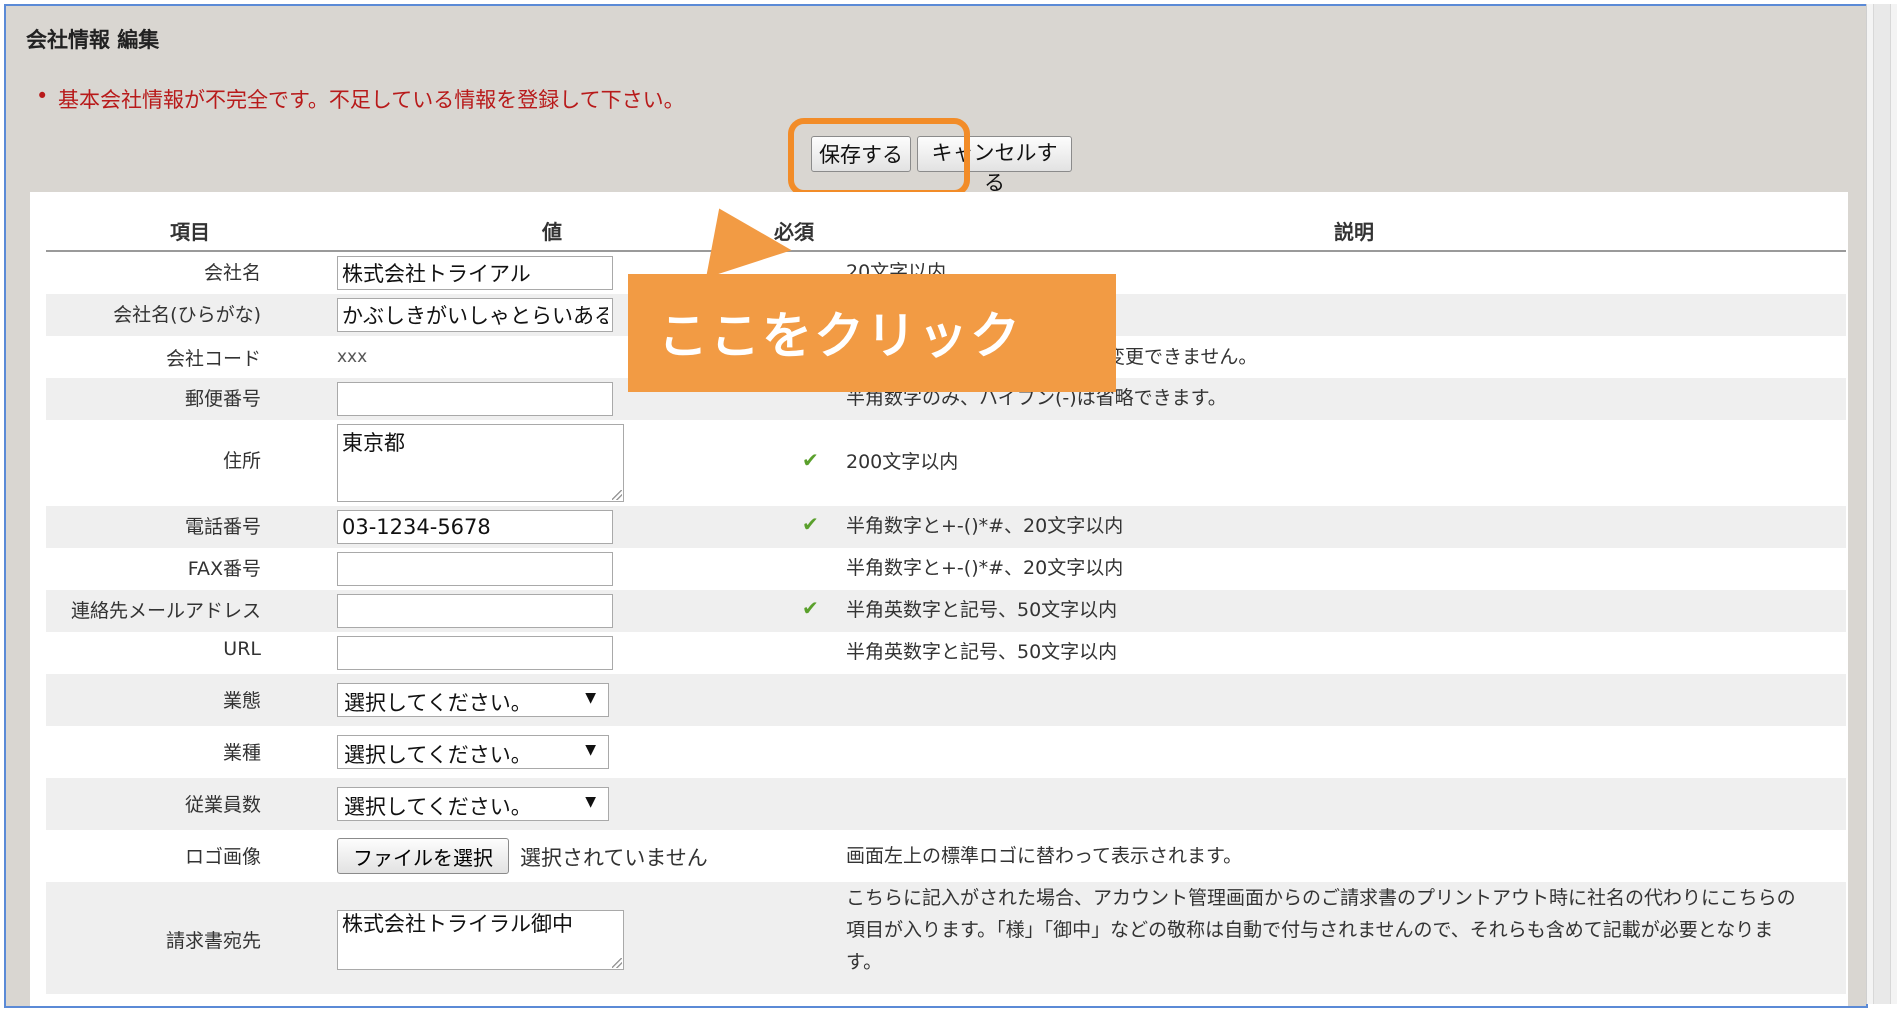 Image resolution: width=1902 pixels, height=1010 pixels. I want to click on field-label: 業態, so click(241, 701).